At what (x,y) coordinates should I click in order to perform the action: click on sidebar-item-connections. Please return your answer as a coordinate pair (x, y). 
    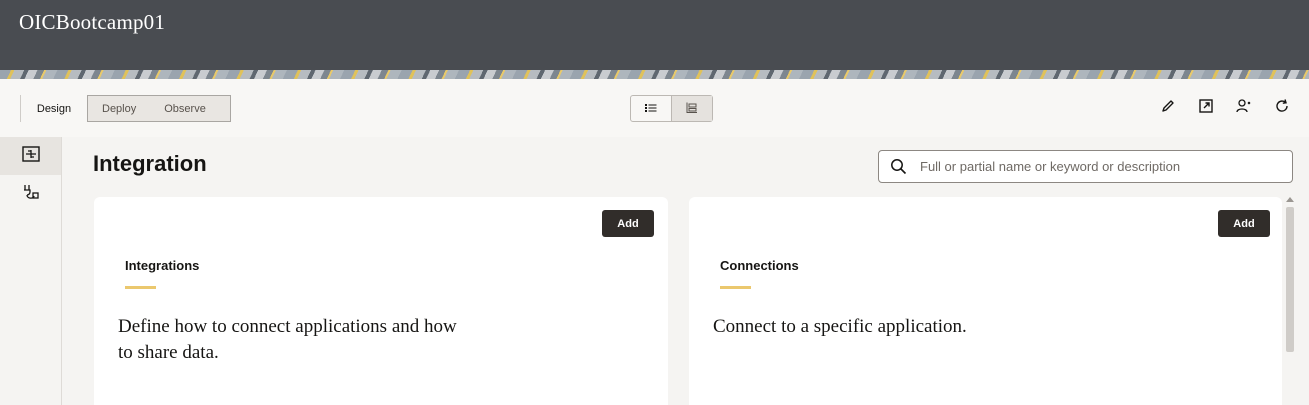
    Looking at the image, I should click on (30, 194).